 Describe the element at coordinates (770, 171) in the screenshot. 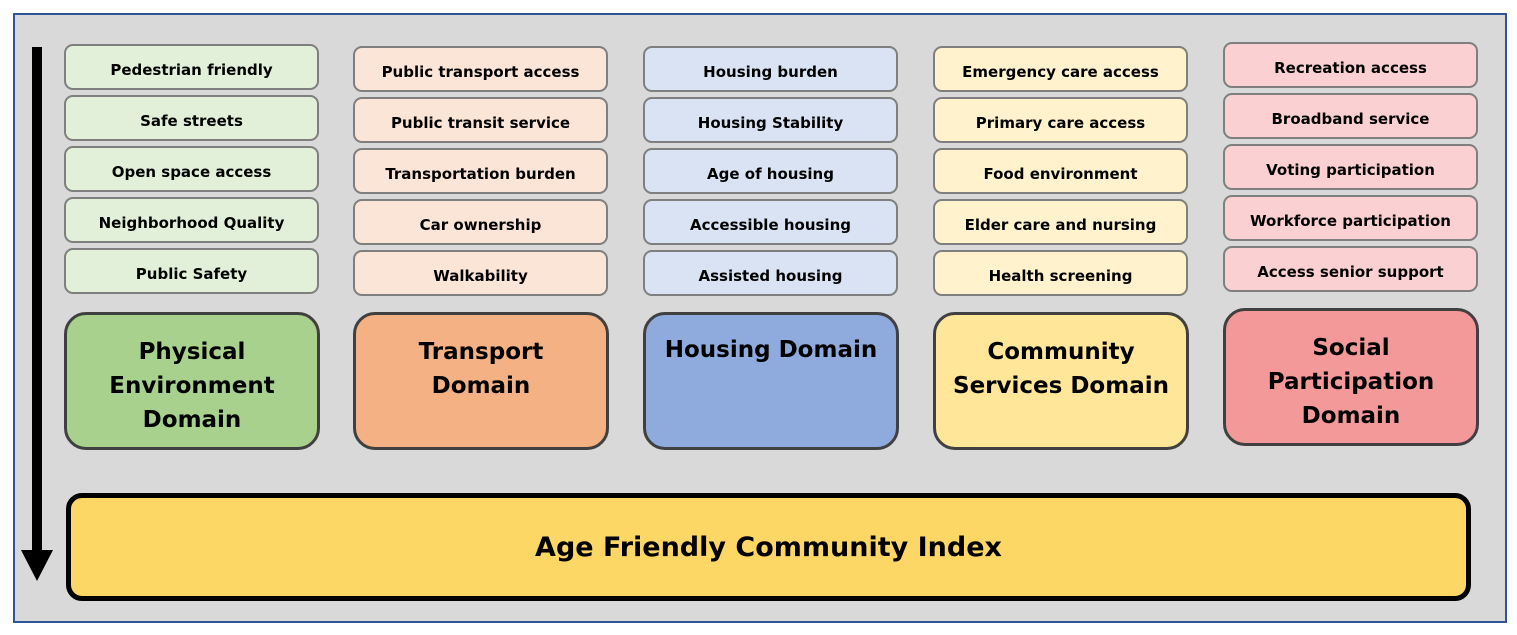

I see `indicator-box: Age of housing` at that location.